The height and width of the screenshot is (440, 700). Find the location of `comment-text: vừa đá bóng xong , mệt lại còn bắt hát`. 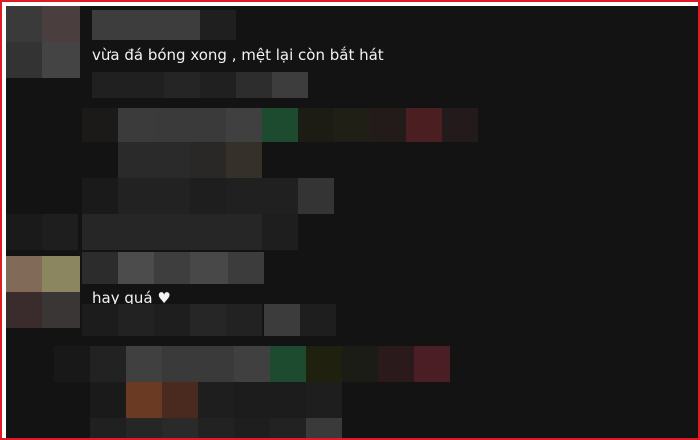

comment-text: vừa đá bóng xong , mệt lại còn bắt hát is located at coordinates (238, 55).